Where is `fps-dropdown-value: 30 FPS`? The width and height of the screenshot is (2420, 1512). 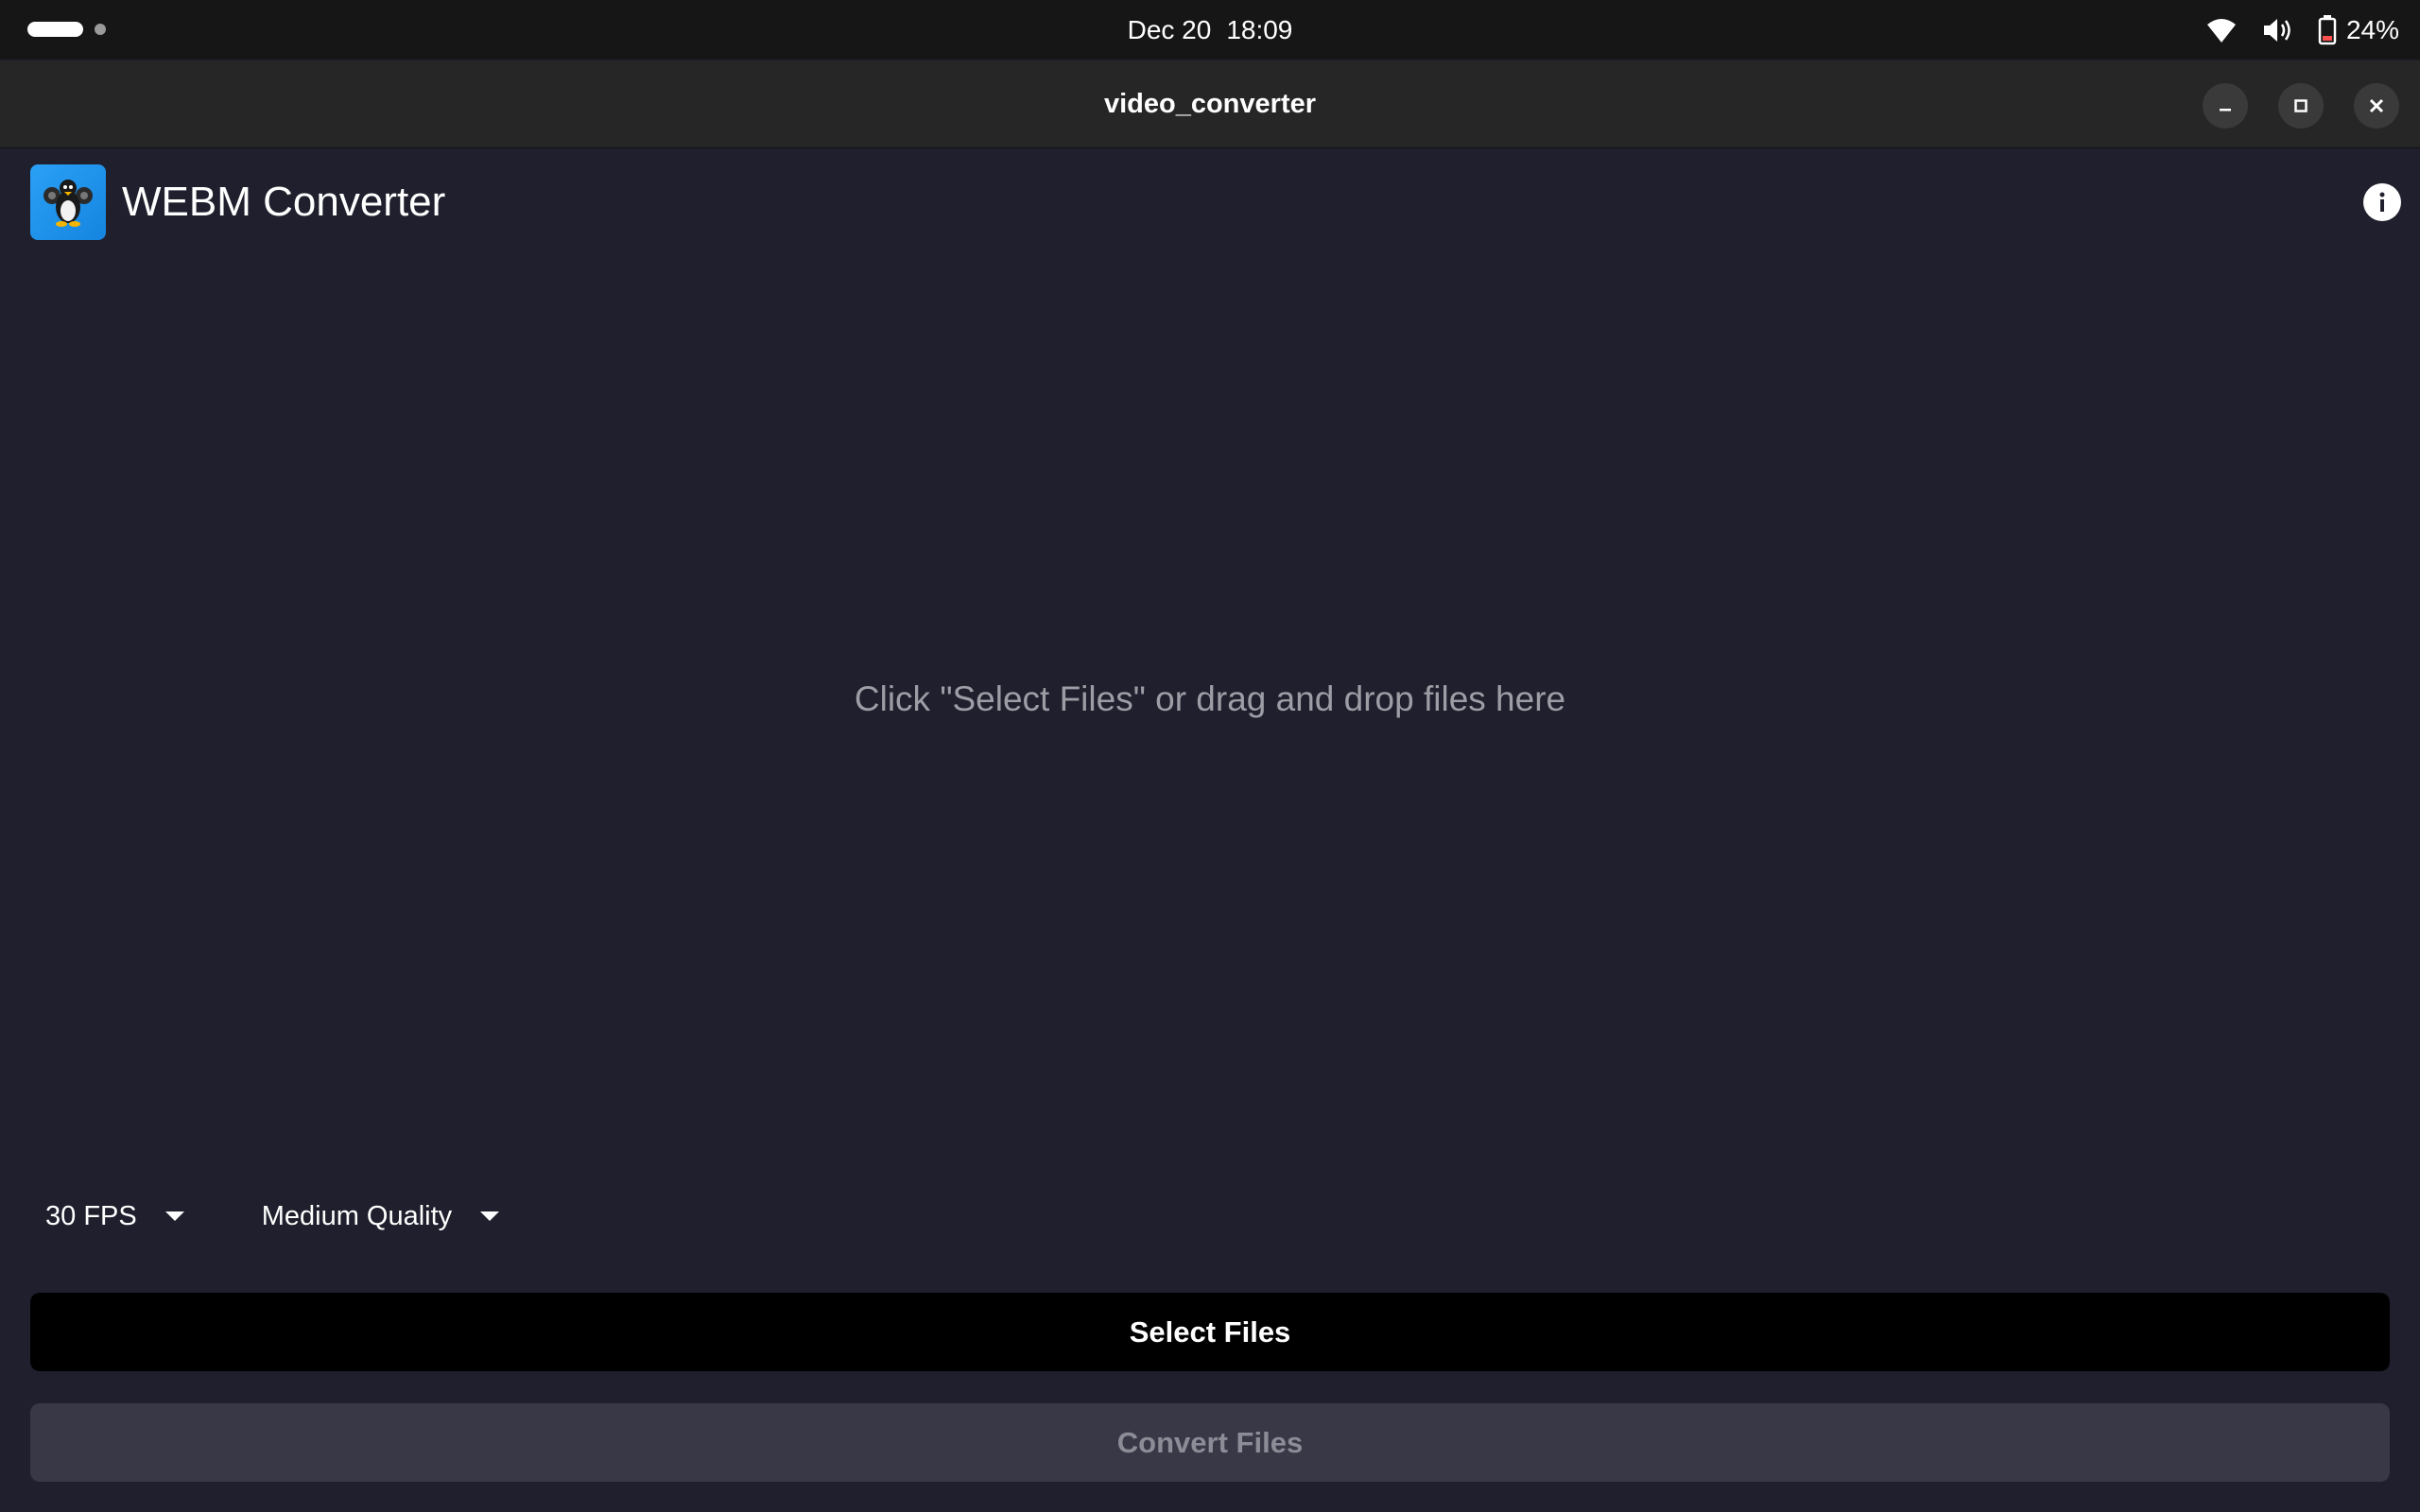
fps-dropdown-value: 30 FPS is located at coordinates (91, 1215).